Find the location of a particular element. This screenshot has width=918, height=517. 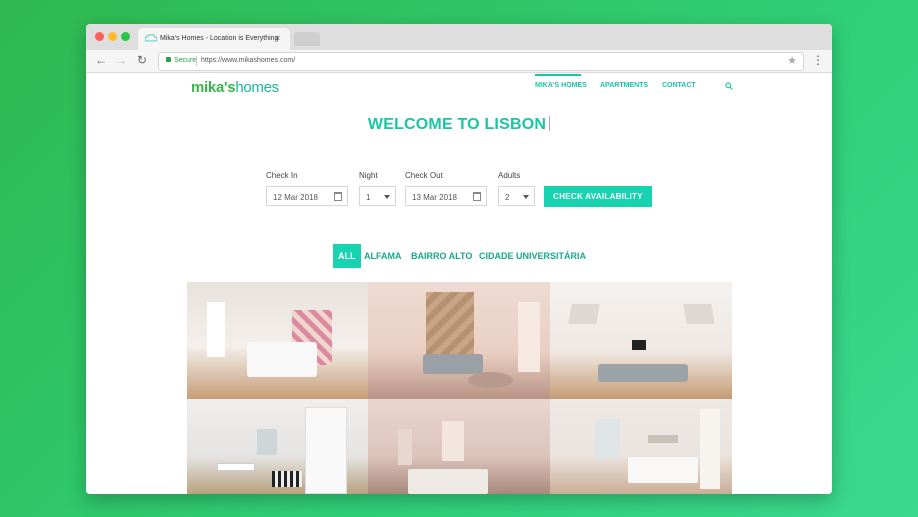

reload-icon: ↻ is located at coordinates (142, 60).